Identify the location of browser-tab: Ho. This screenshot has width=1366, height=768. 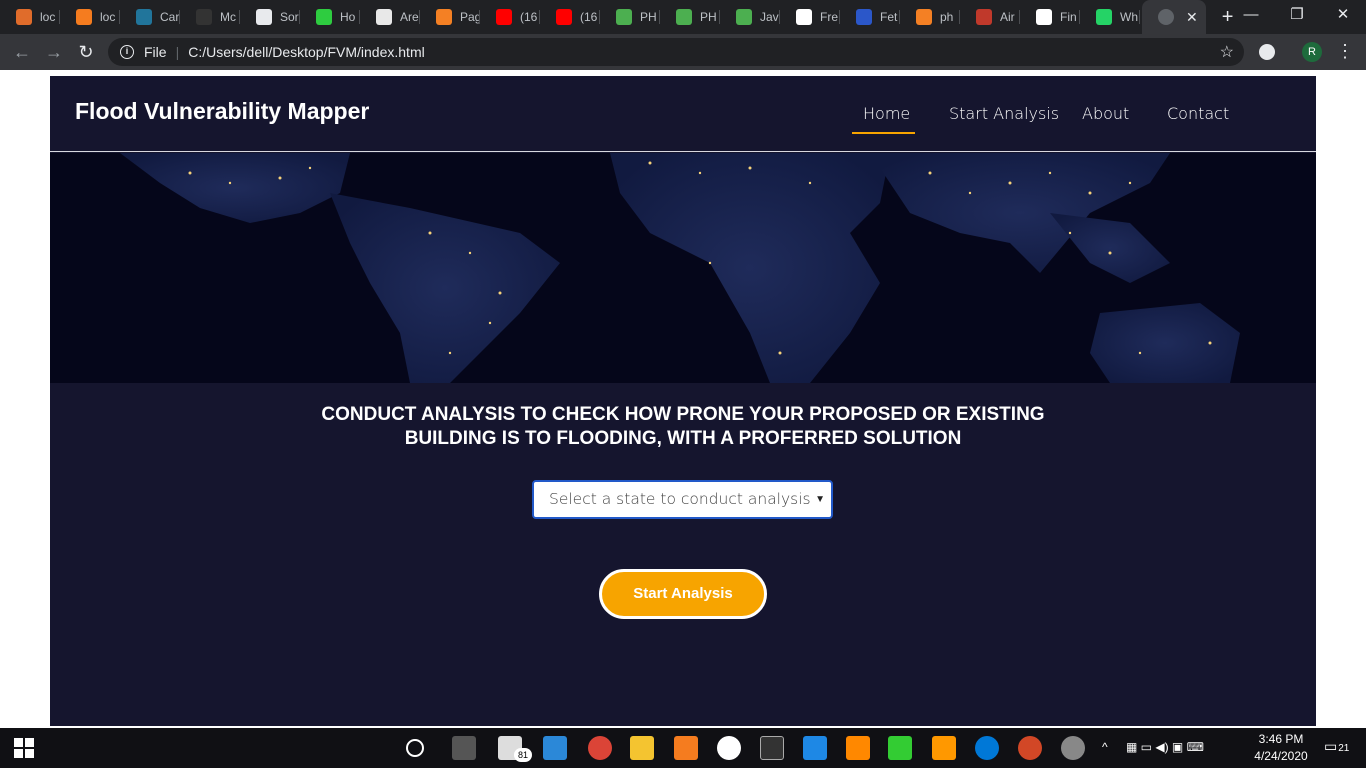
(330, 17).